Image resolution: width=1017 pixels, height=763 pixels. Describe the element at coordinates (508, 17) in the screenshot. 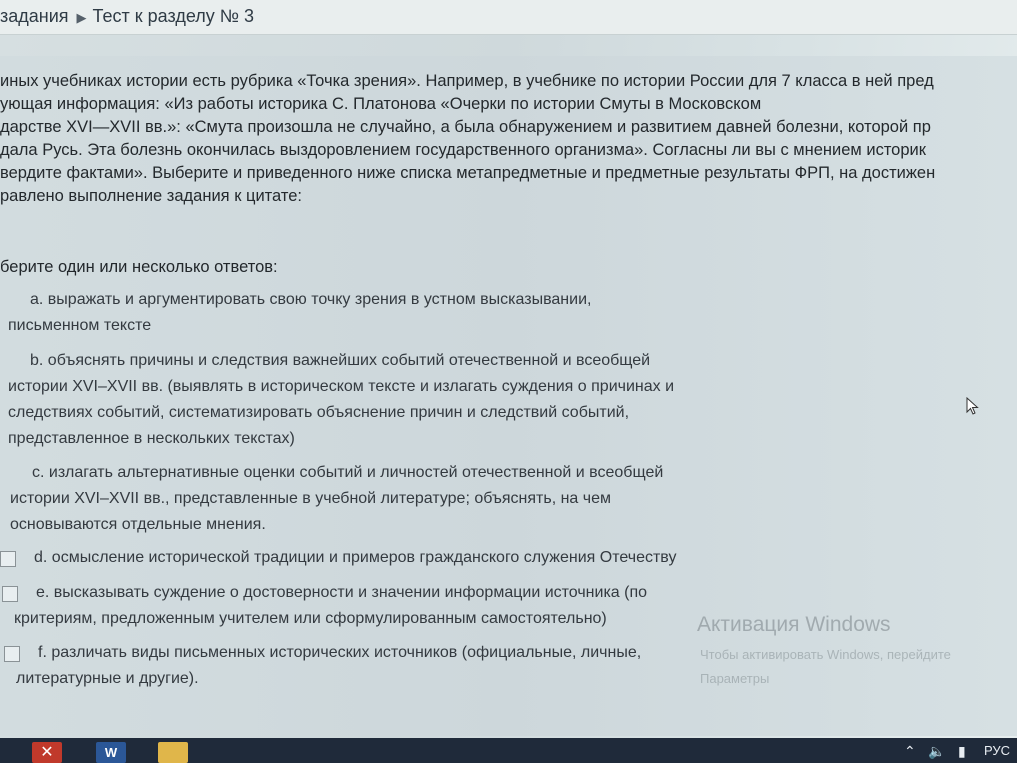

I see `breadcrumb-bar: задания ▶ Тест к разделу № 3` at that location.